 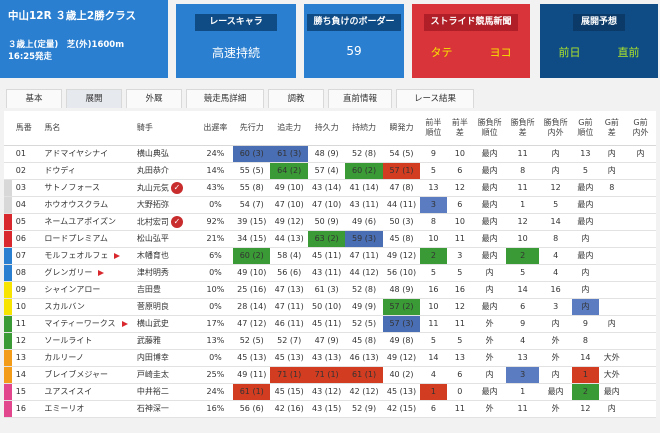 I want to click on col-header: 勝負所 順位, so click(x=490, y=128).